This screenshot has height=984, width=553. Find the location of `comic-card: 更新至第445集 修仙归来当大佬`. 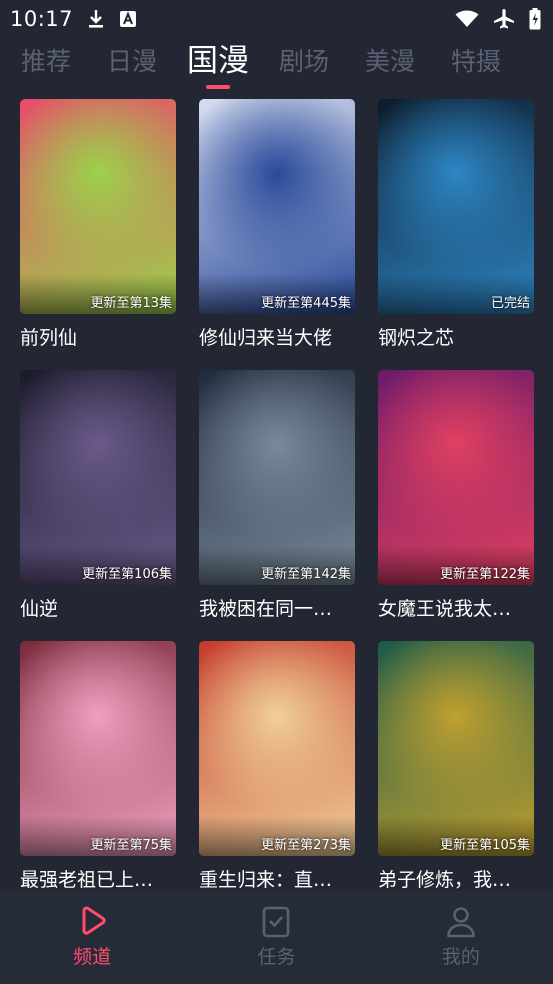

comic-card: 更新至第445集 修仙归来当大佬 is located at coordinates (277, 234).